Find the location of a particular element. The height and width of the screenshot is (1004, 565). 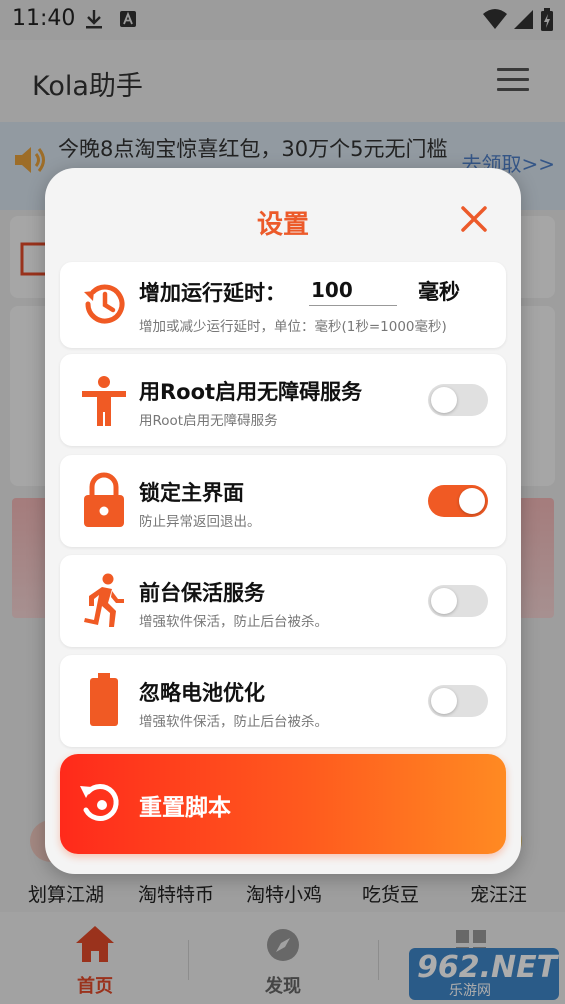

setting-title: 锁定主界面 is located at coordinates (191, 493).